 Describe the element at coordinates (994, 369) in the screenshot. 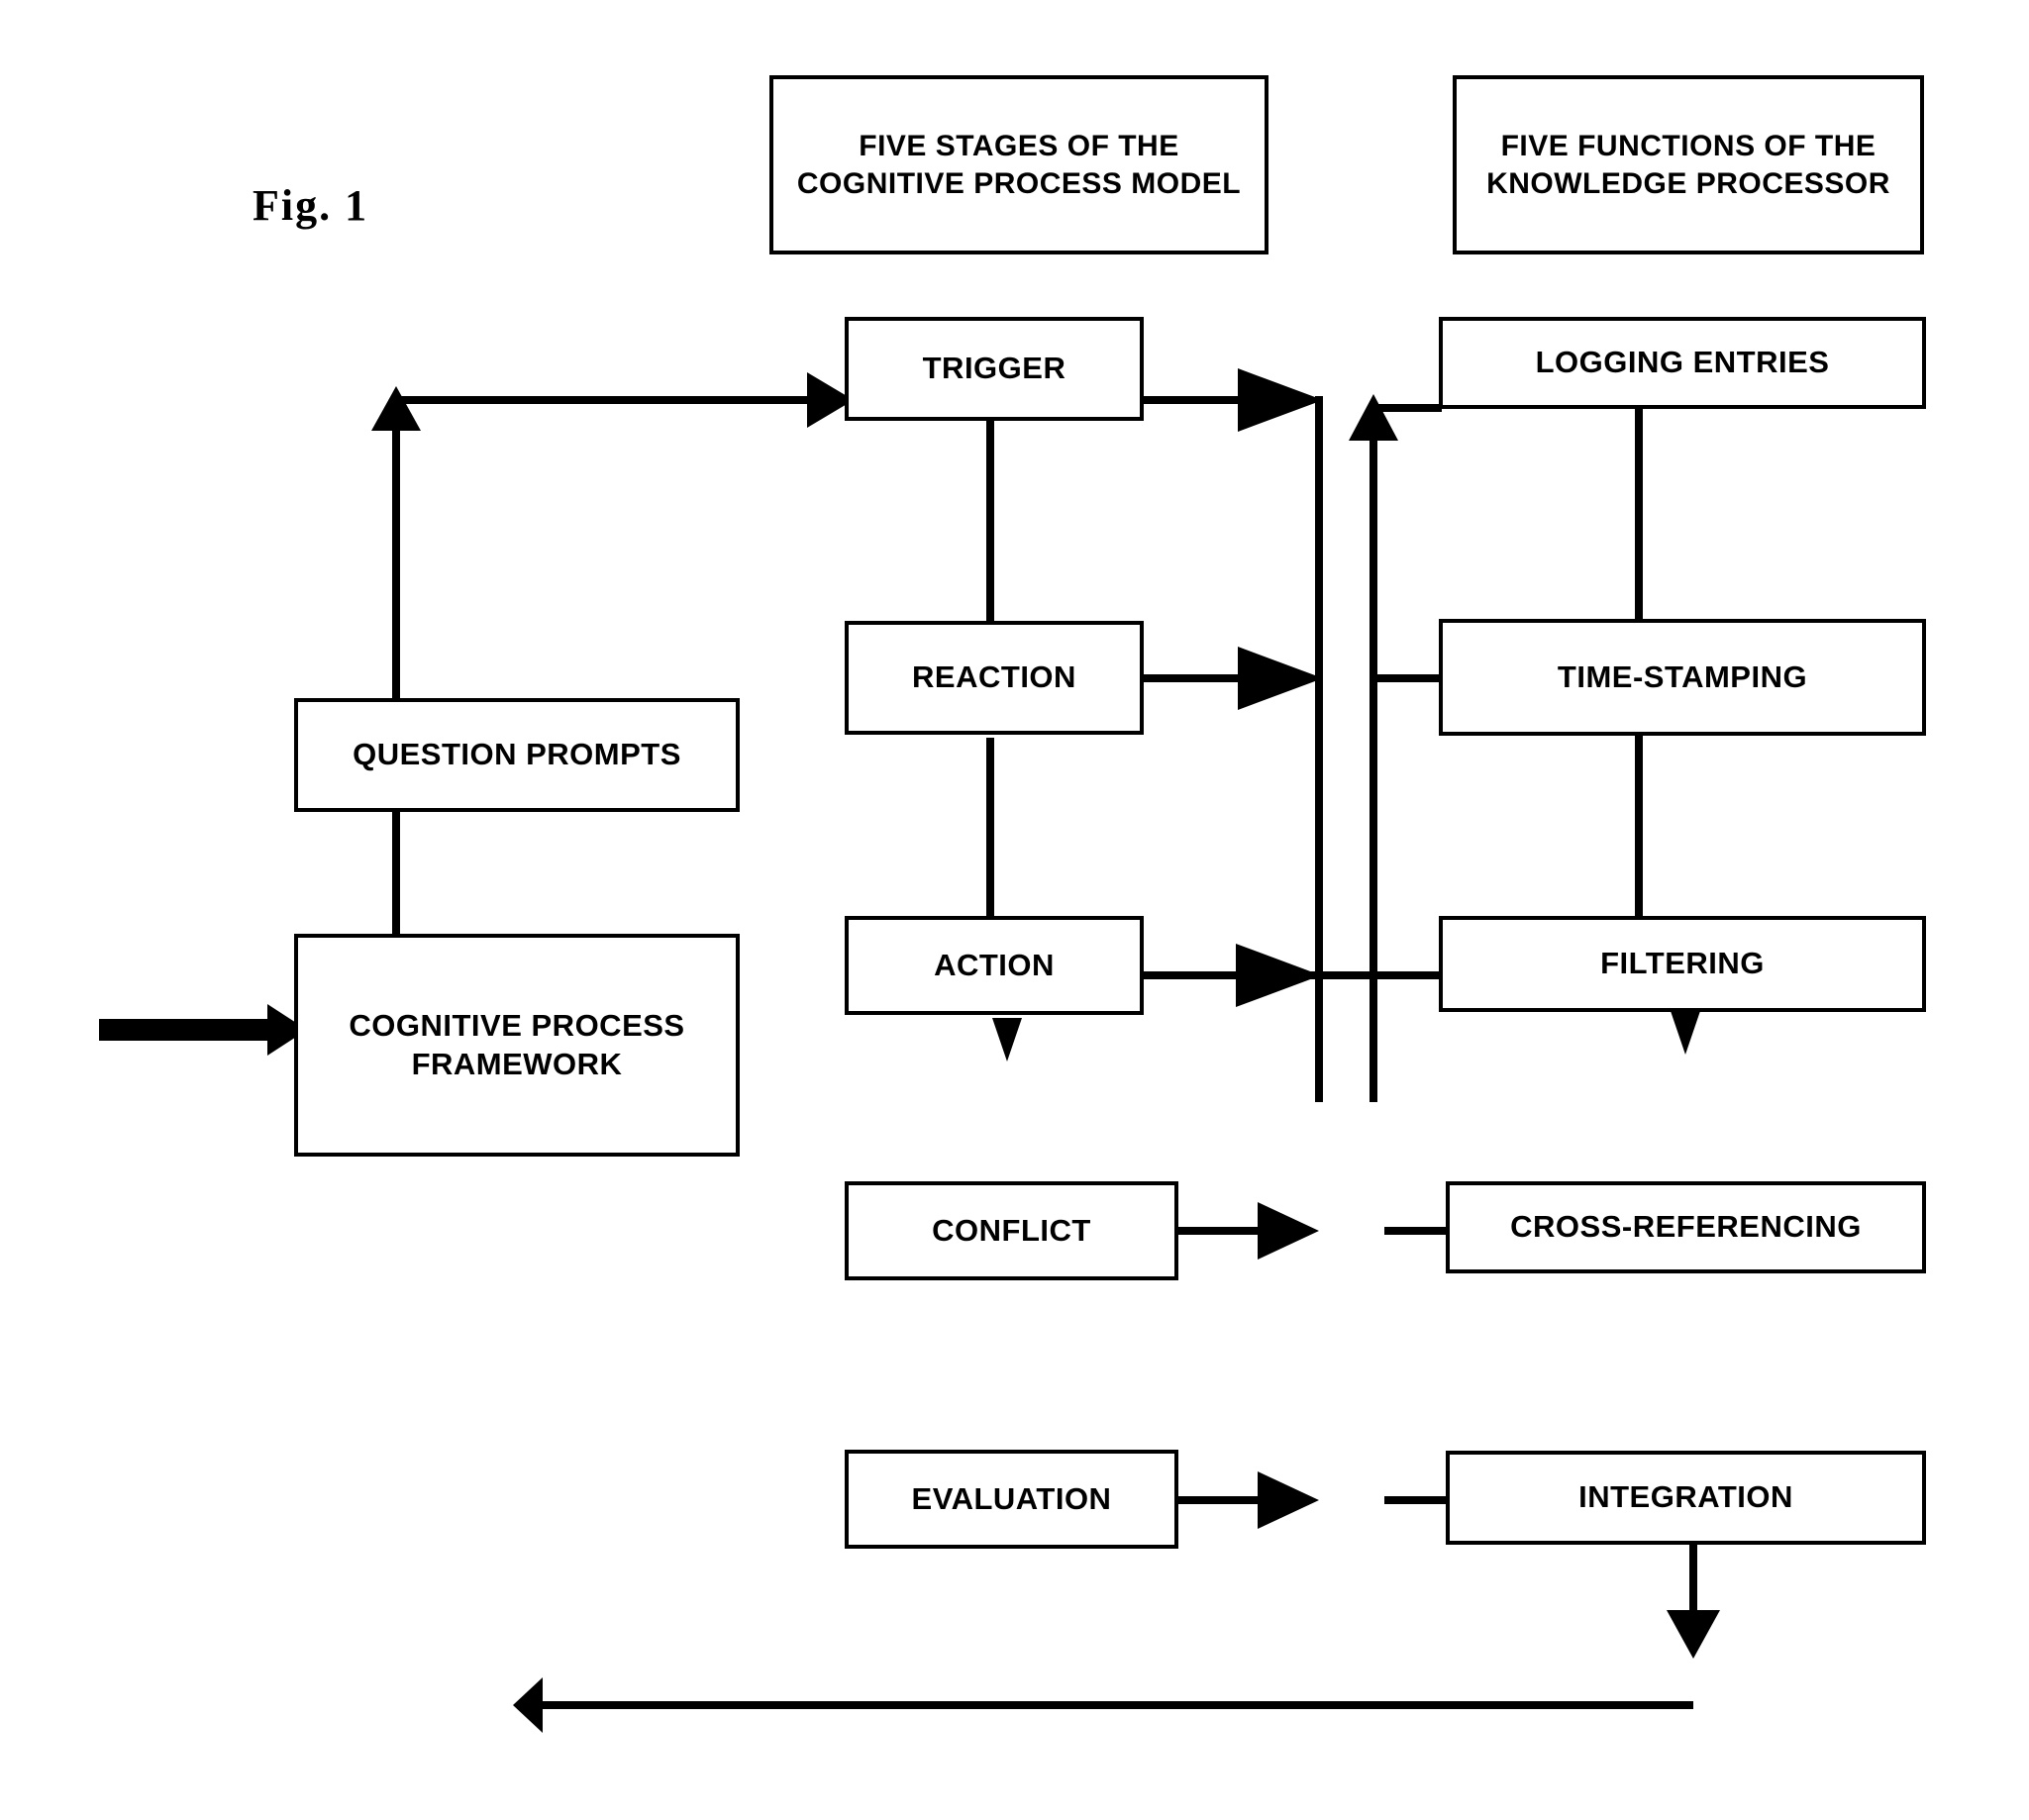

I see `trigger-box: TRIGGER` at that location.